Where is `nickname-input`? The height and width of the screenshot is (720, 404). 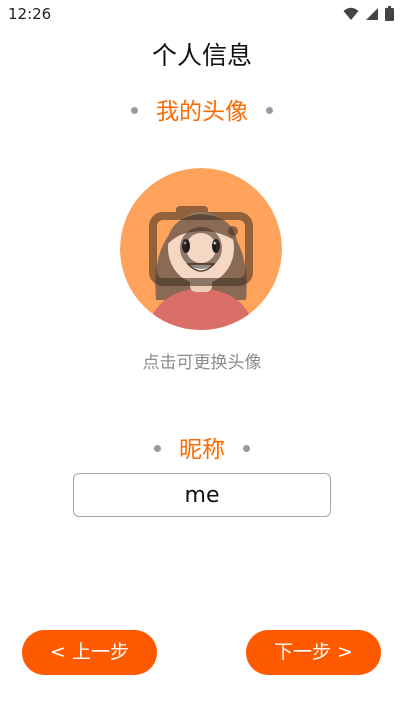
nickname-input is located at coordinates (202, 495).